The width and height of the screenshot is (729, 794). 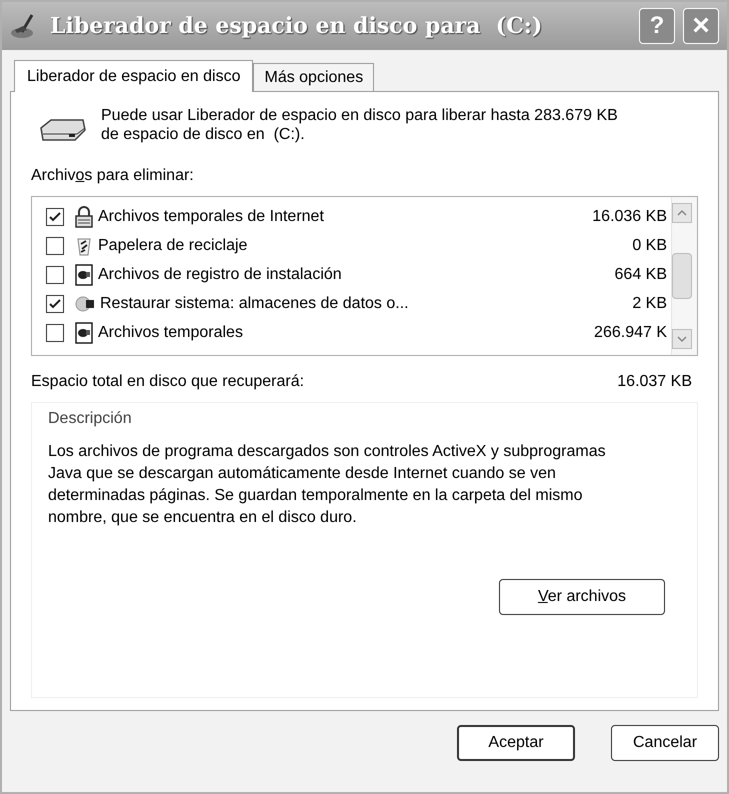 I want to click on files-label: Archivos para eliminar:, so click(x=113, y=176).